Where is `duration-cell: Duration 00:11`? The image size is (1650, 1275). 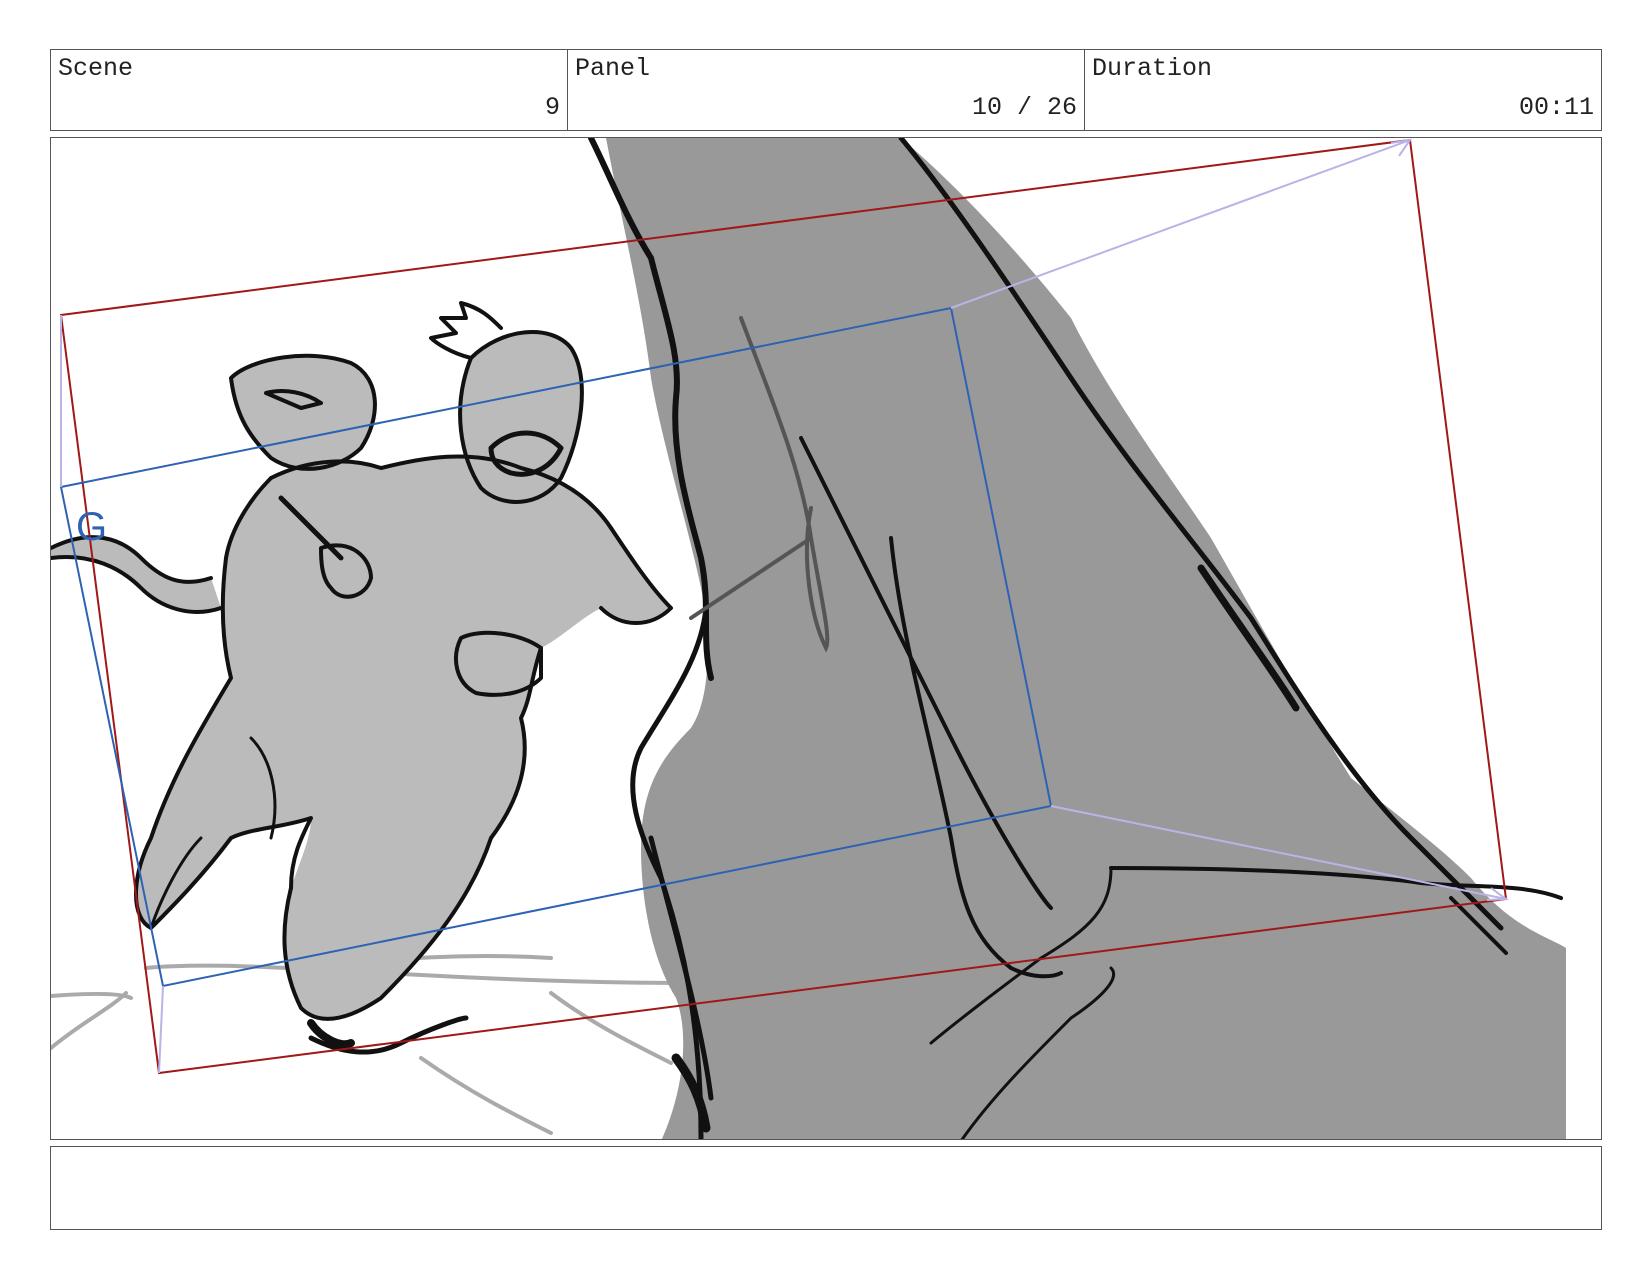
duration-cell: Duration 00:11 is located at coordinates (1343, 90).